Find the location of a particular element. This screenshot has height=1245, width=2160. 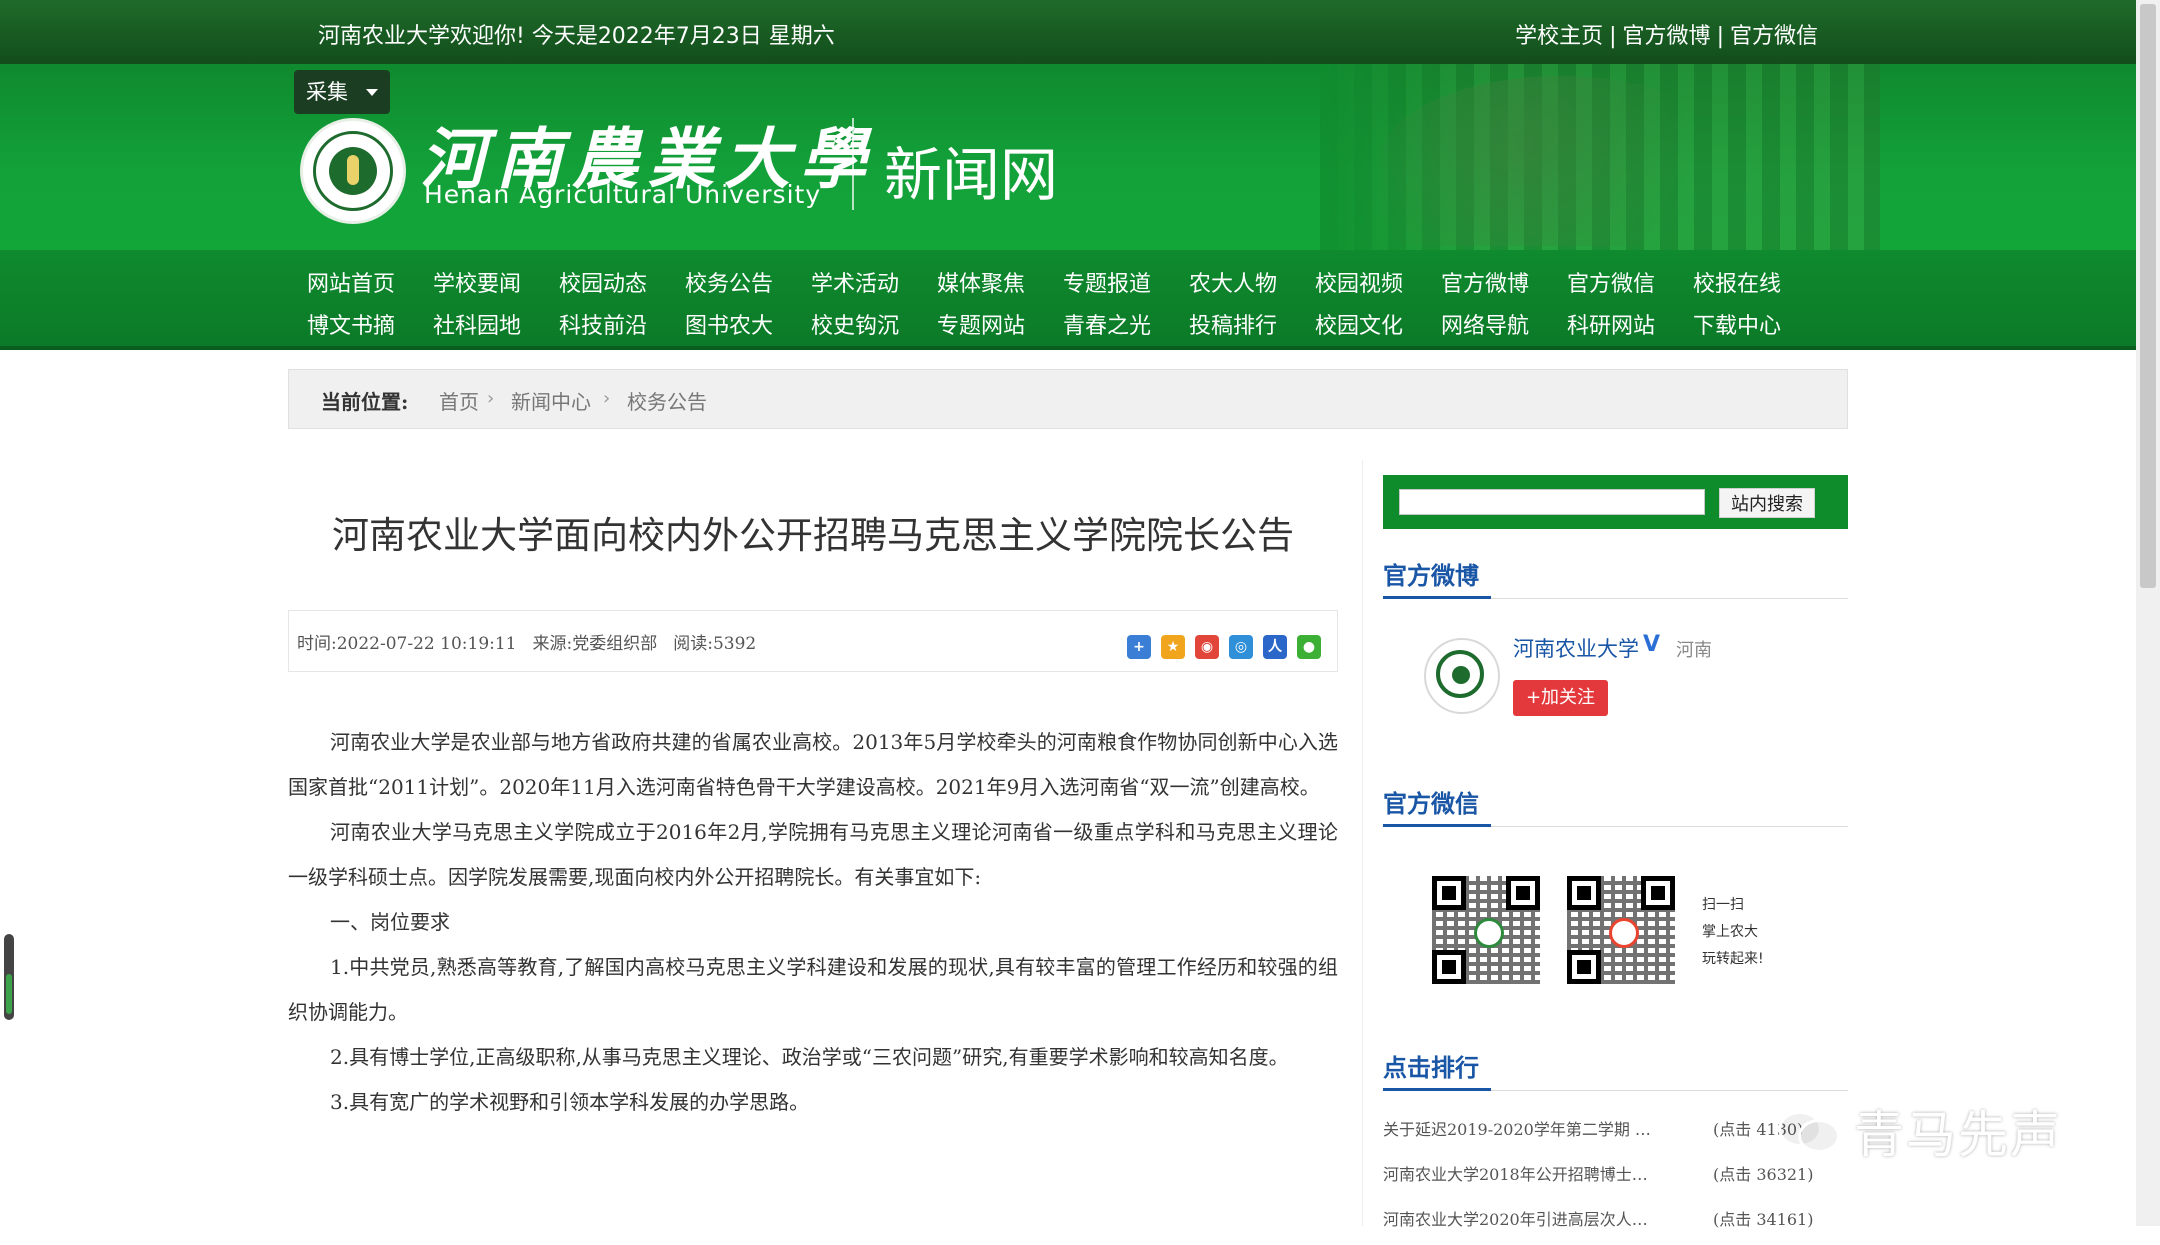

nav-item: 博文书摘 is located at coordinates (351, 324).